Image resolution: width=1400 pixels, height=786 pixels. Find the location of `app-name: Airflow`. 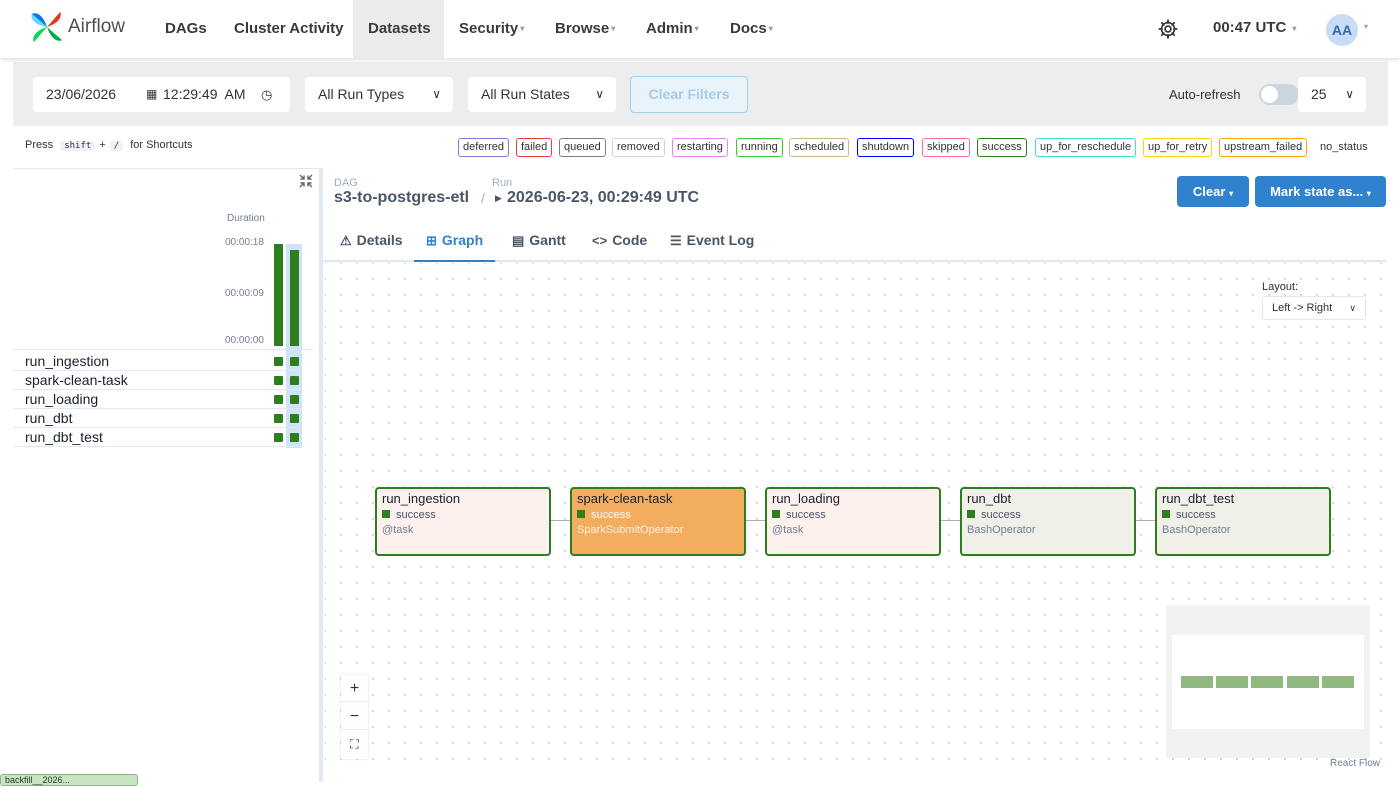

app-name: Airflow is located at coordinates (96, 27).